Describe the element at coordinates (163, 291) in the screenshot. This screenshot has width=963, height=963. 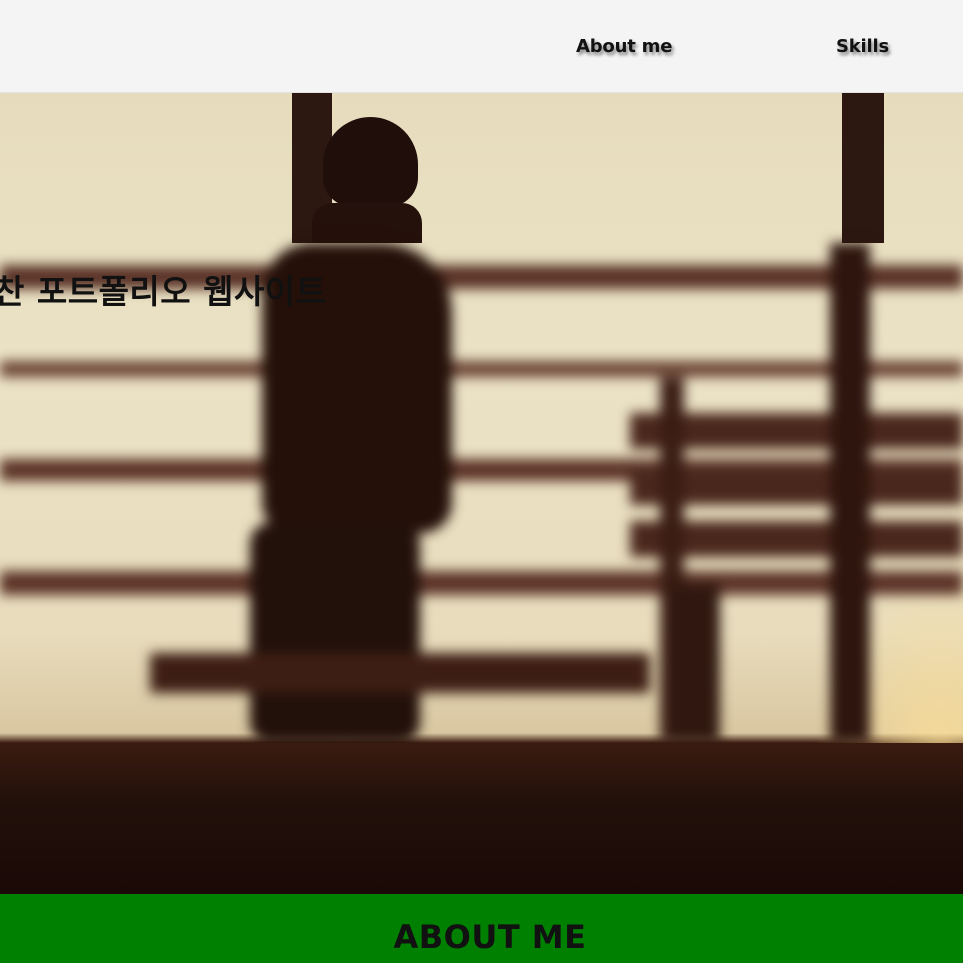
I see `hero-title: 찬 포트폴리오 웹사이트` at that location.